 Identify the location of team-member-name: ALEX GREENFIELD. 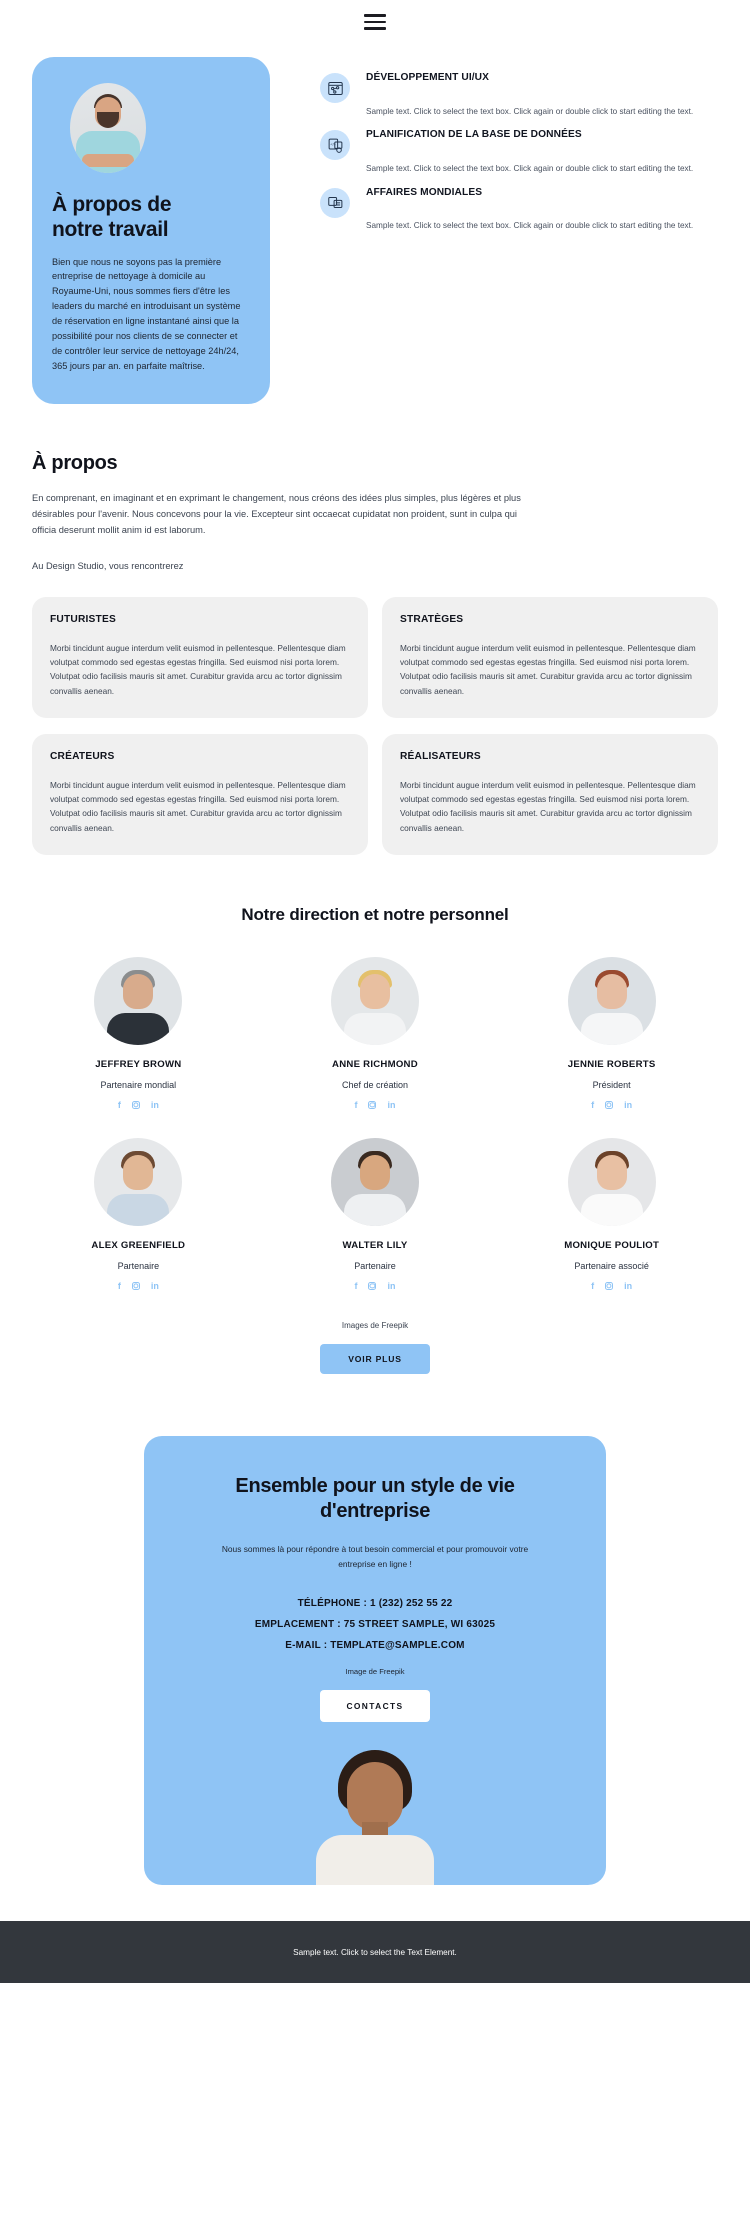
(138, 1245).